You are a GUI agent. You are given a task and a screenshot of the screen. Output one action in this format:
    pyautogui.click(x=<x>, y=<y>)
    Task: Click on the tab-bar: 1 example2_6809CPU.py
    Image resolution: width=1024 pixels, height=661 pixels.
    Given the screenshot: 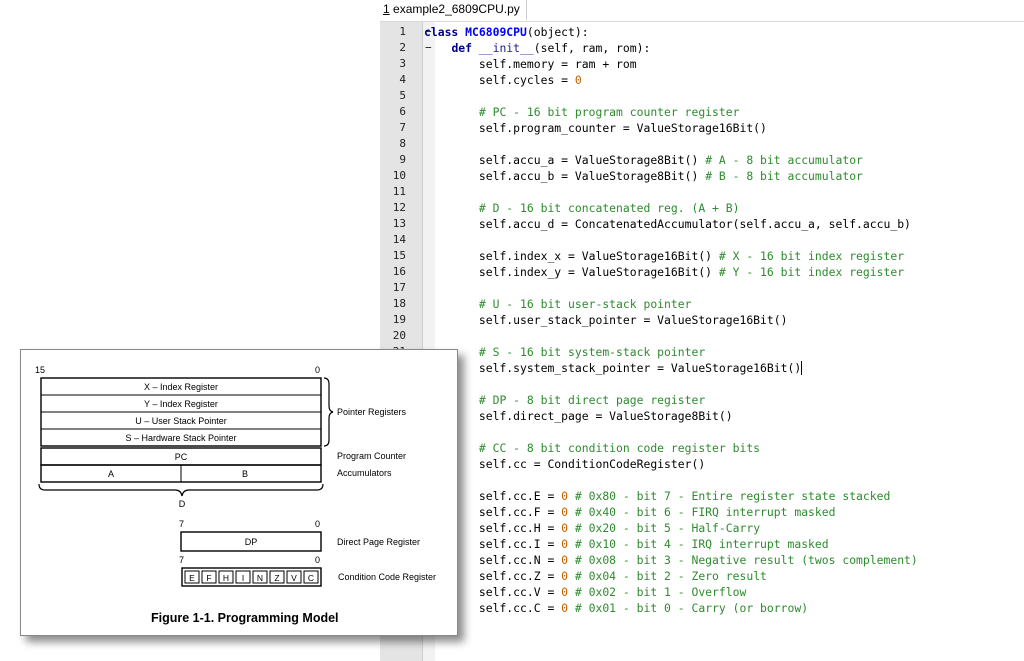 What is the action you would take?
    pyautogui.click(x=702, y=11)
    